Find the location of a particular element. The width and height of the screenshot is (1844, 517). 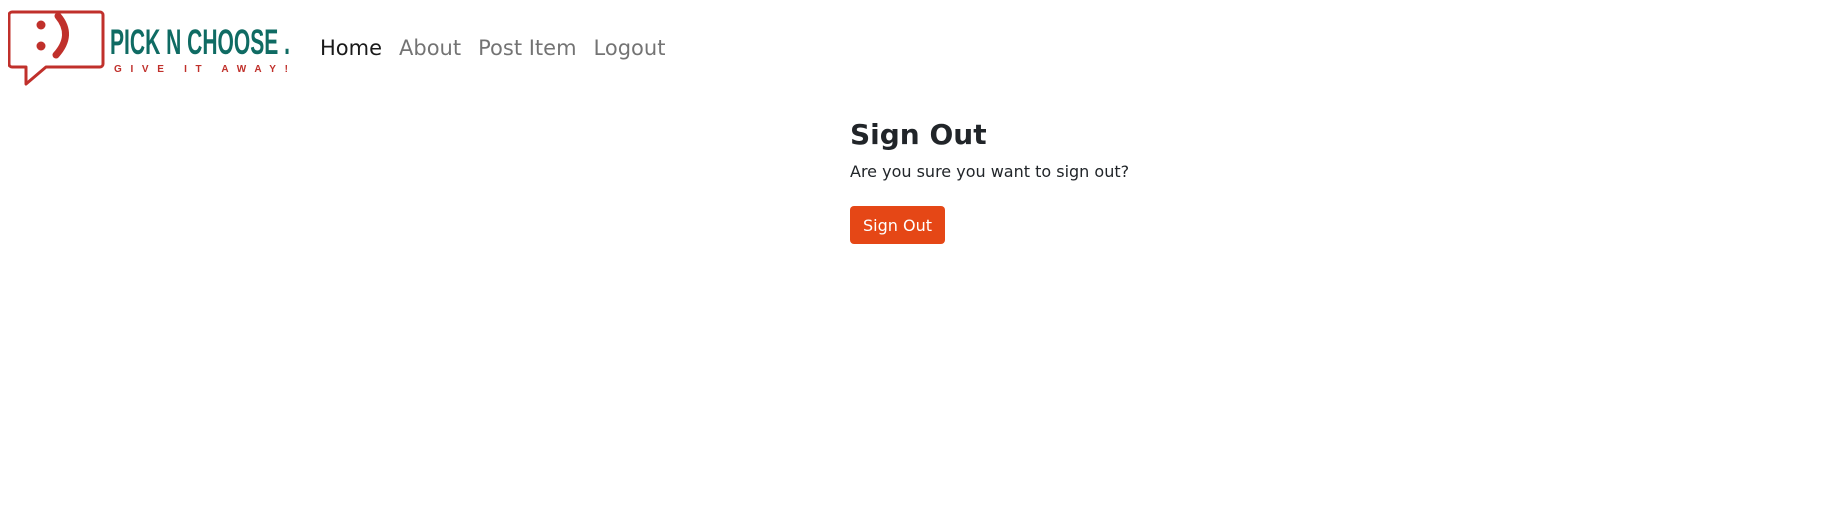

nav-links: Home About Post Item Logout is located at coordinates (492, 48).